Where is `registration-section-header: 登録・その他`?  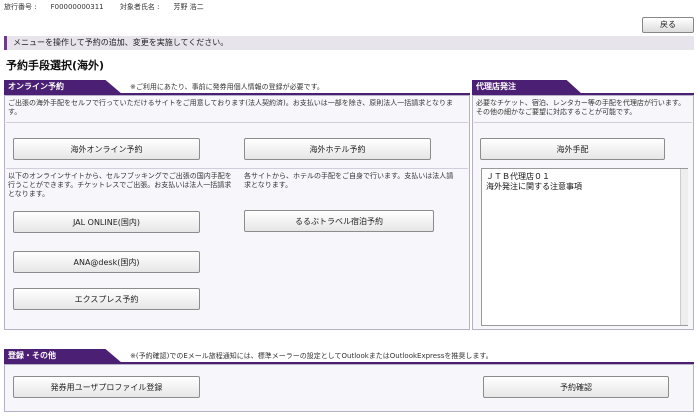 registration-section-header: 登録・その他 is located at coordinates (63, 356).